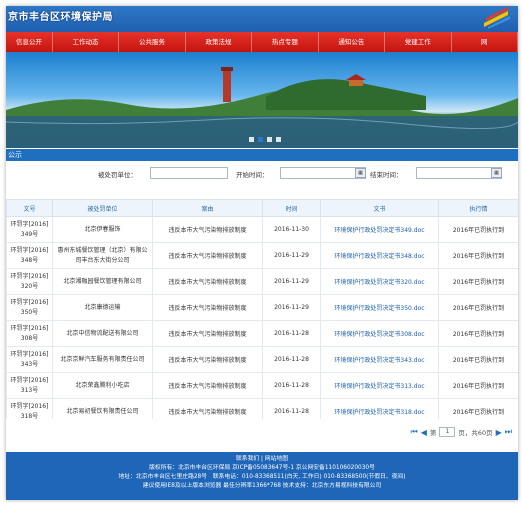 This screenshot has width=522, height=505. What do you see at coordinates (265, 139) in the screenshot?
I see `carousel-dots` at bounding box center [265, 139].